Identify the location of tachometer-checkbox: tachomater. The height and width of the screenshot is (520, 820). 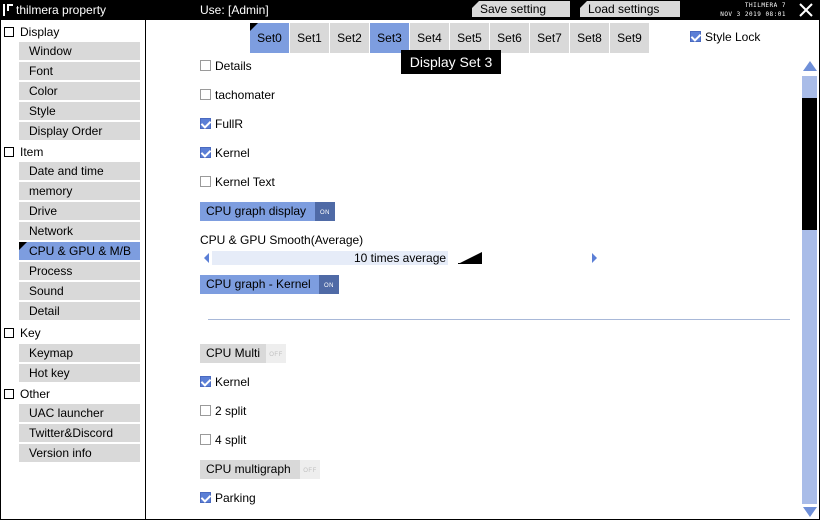
(237, 95).